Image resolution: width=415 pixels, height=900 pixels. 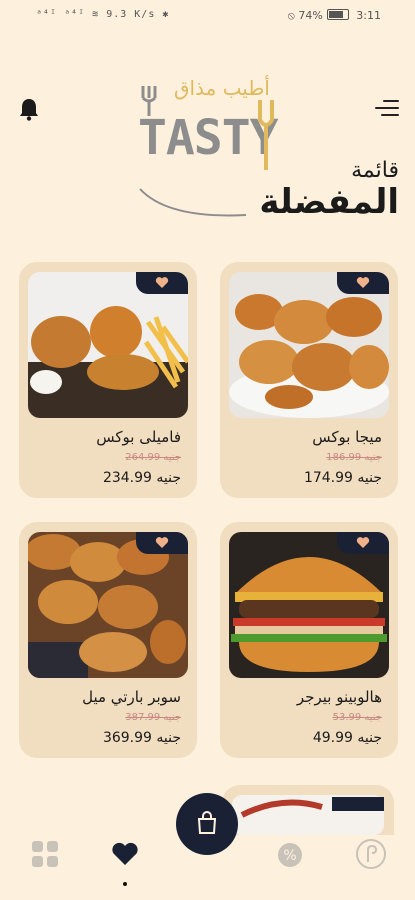 I want to click on product-card-mega-box: ميجا بوكس 186.99 جنيه 174.99 جنيه, so click(x=309, y=380).